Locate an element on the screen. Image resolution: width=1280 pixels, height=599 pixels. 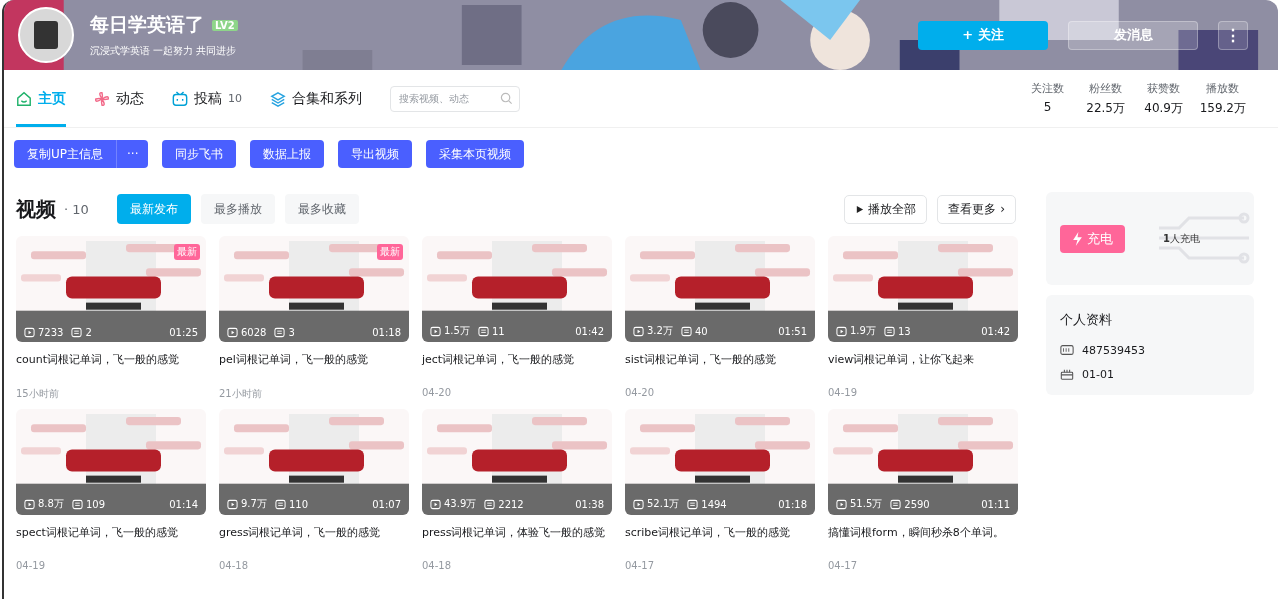
sort-tab: 最多播放 is located at coordinates (237, 209).